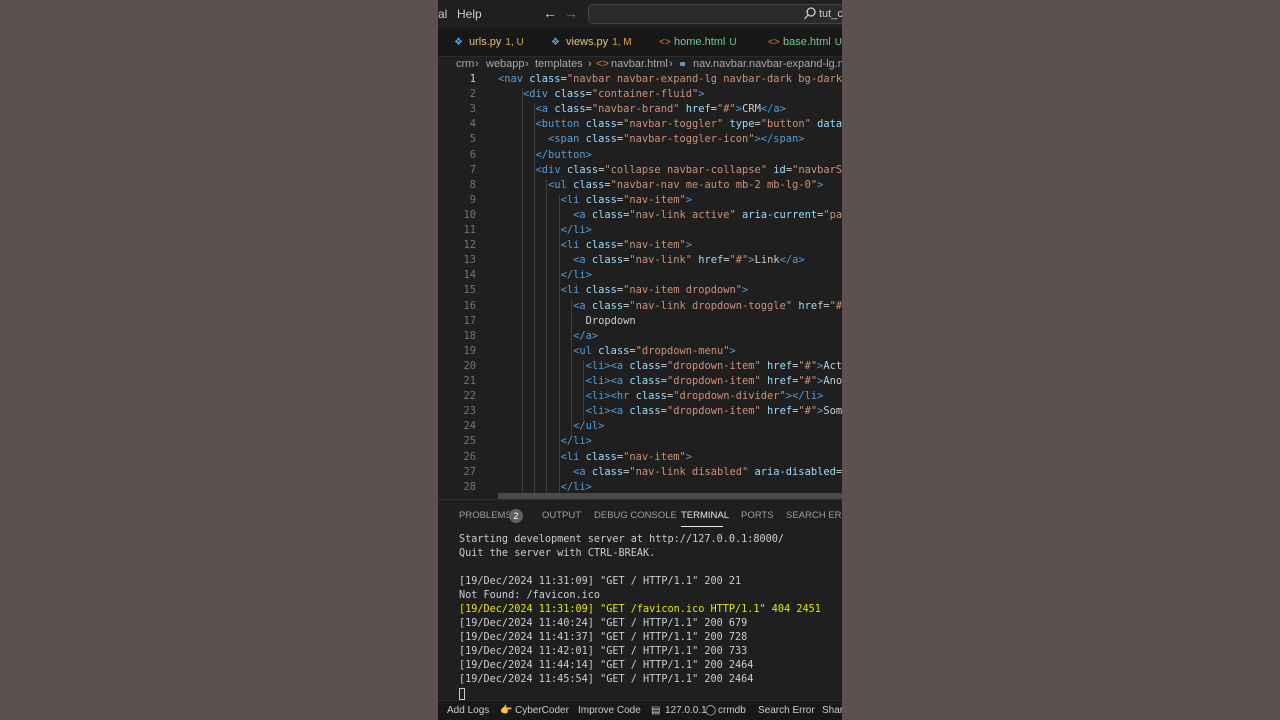 This screenshot has width=1280, height=720. I want to click on line-number: 23, so click(469, 411).